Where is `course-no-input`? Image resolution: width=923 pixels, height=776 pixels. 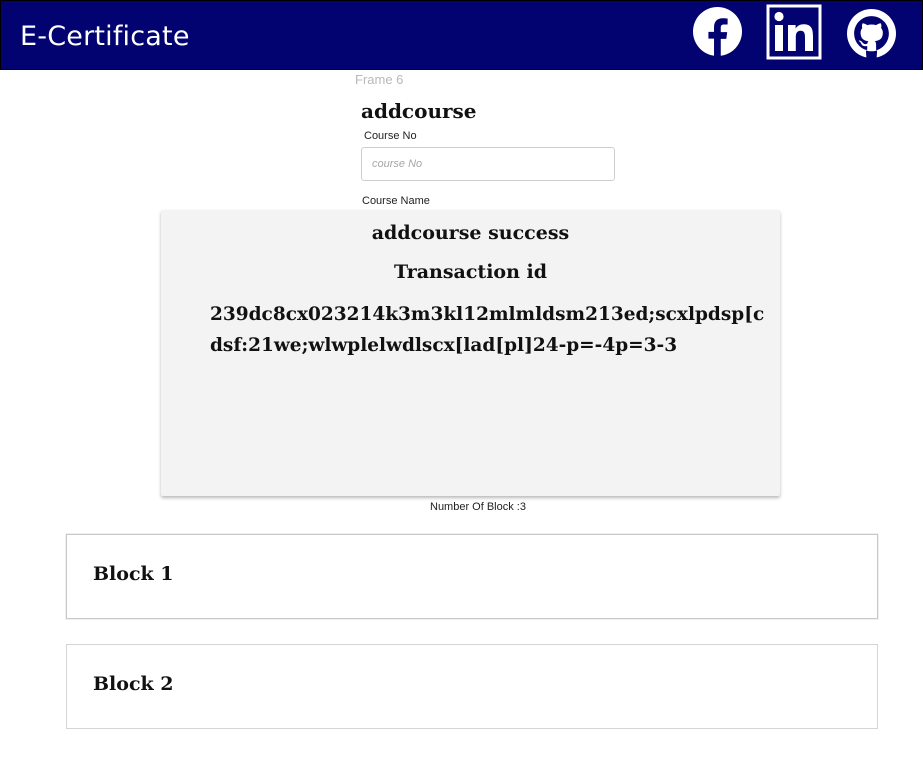 course-no-input is located at coordinates (488, 164).